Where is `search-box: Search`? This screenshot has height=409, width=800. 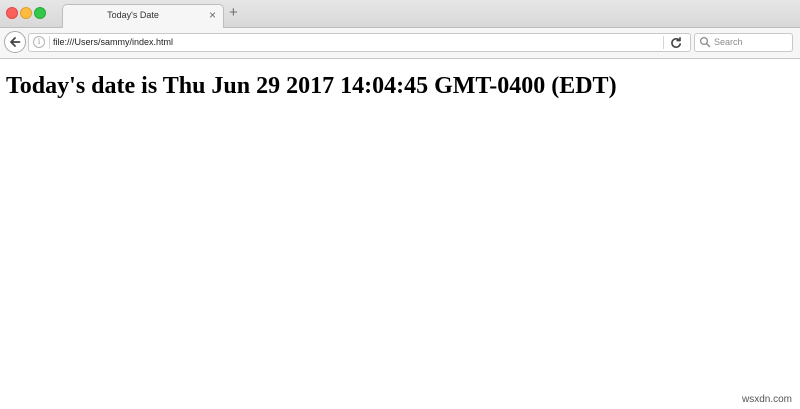 search-box: Search is located at coordinates (743, 42).